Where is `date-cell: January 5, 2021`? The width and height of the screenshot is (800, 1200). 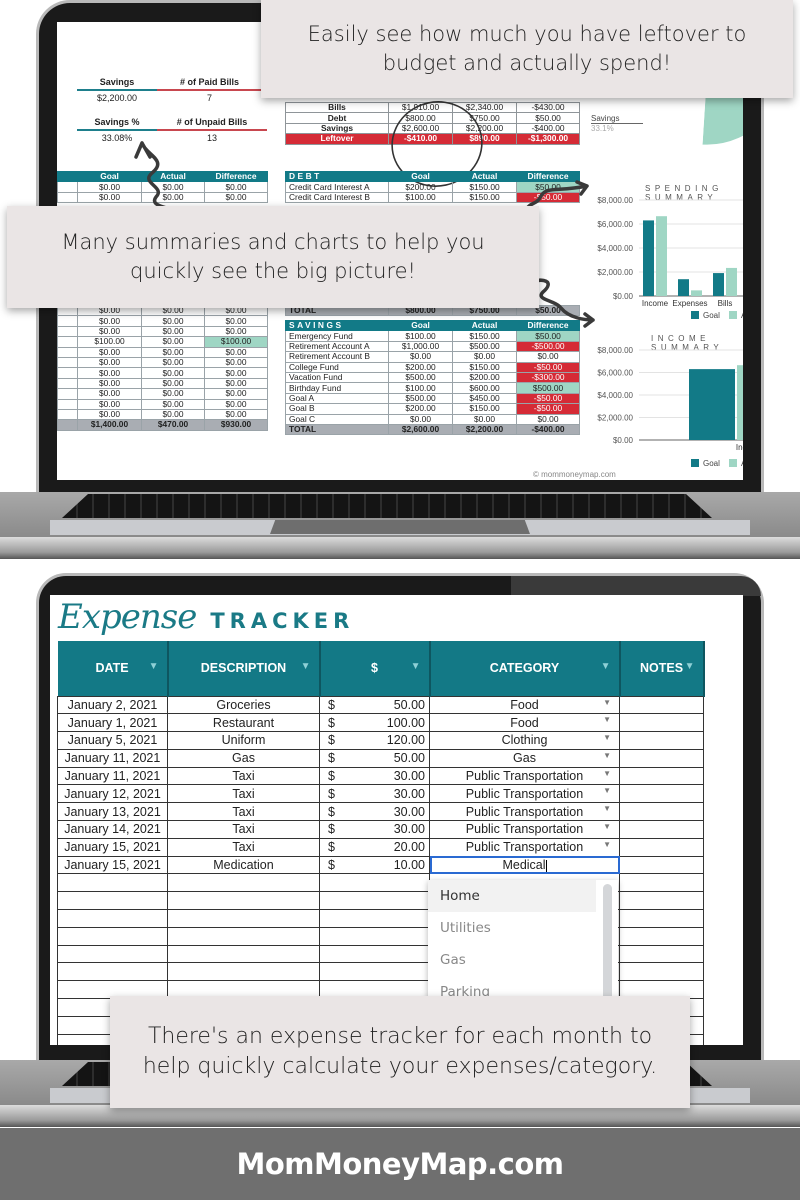
date-cell: January 5, 2021 is located at coordinates (112, 740).